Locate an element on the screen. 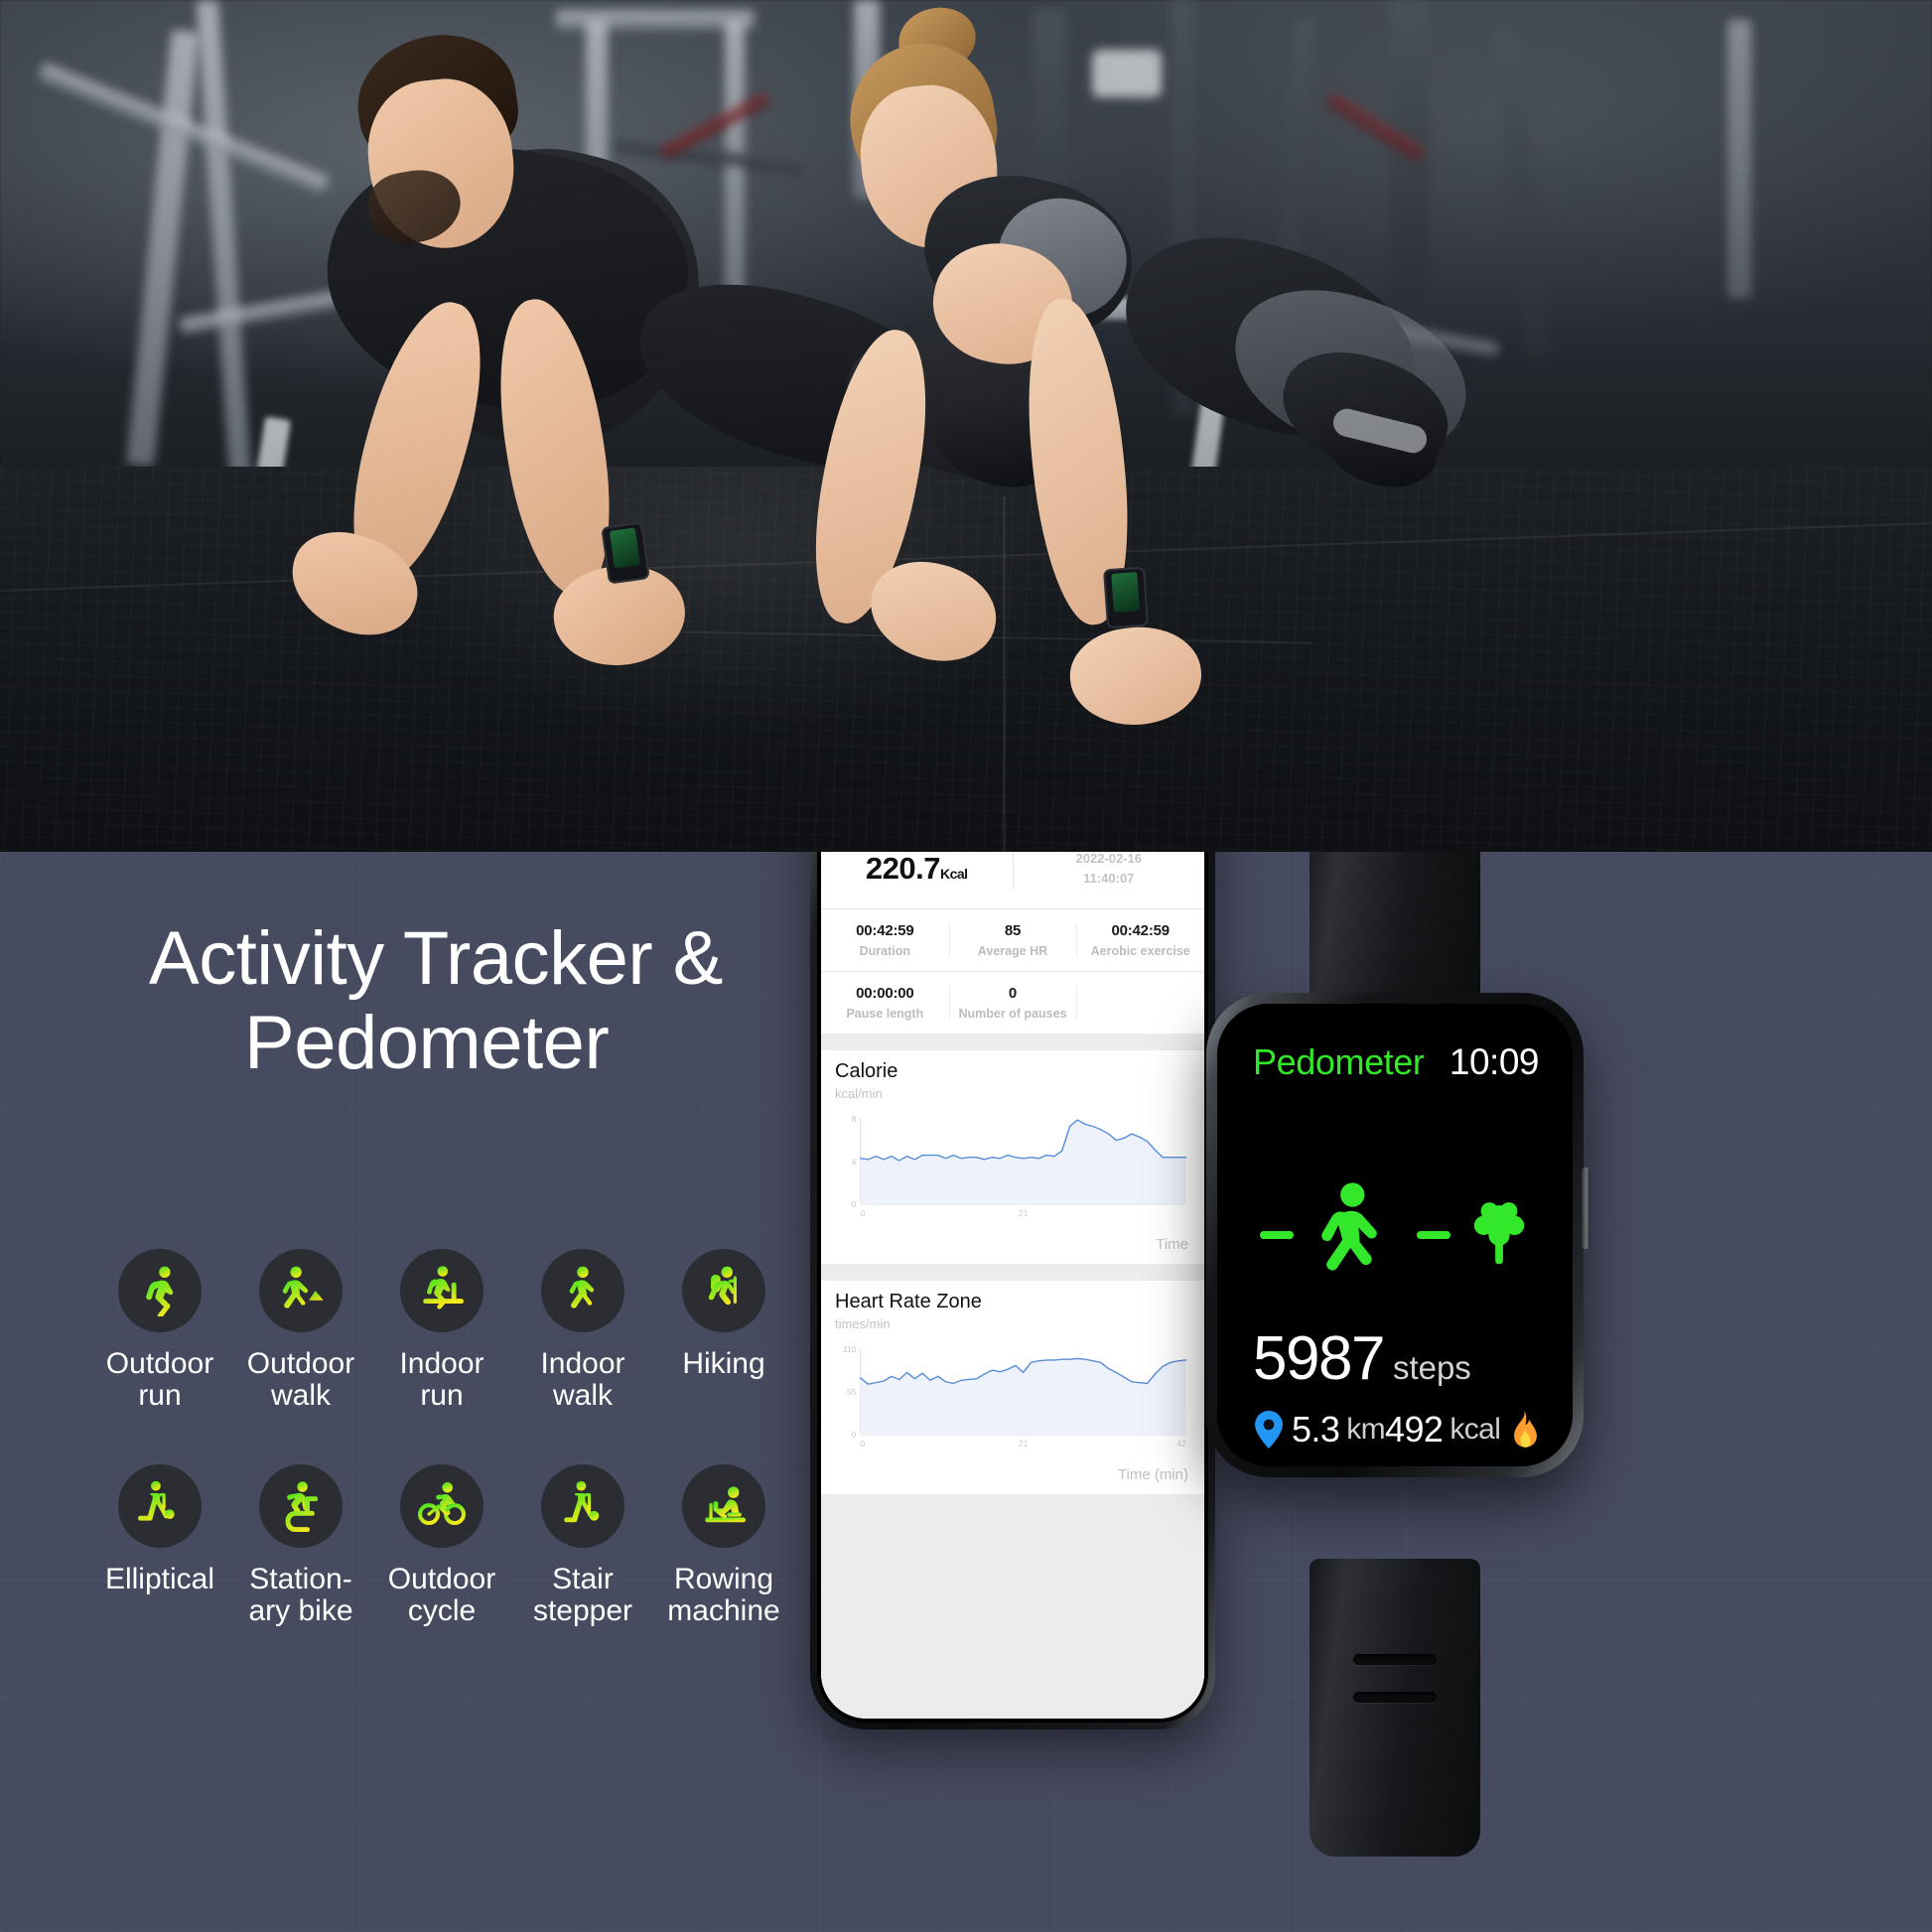  activity-label: Outdoor cycle is located at coordinates (442, 1595).